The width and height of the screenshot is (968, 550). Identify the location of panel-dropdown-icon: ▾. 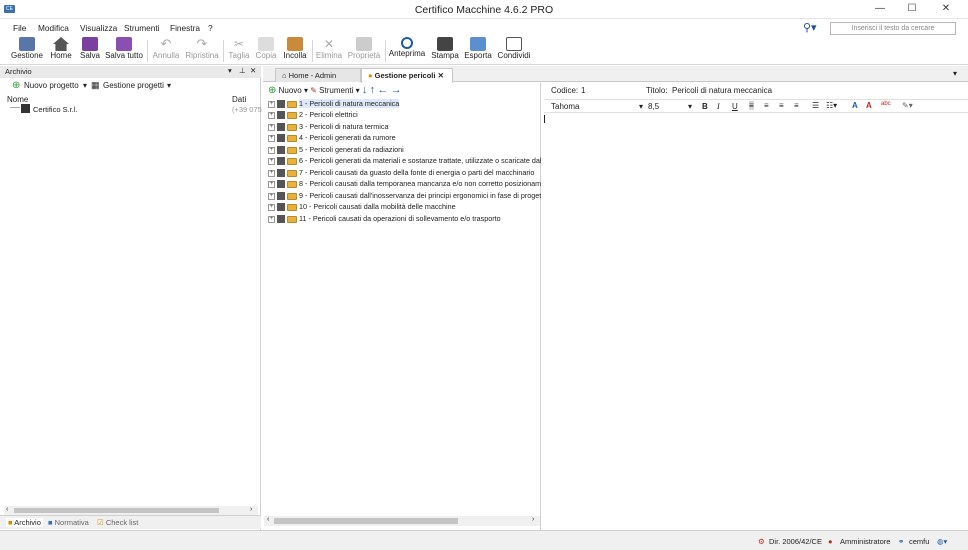
(230, 70).